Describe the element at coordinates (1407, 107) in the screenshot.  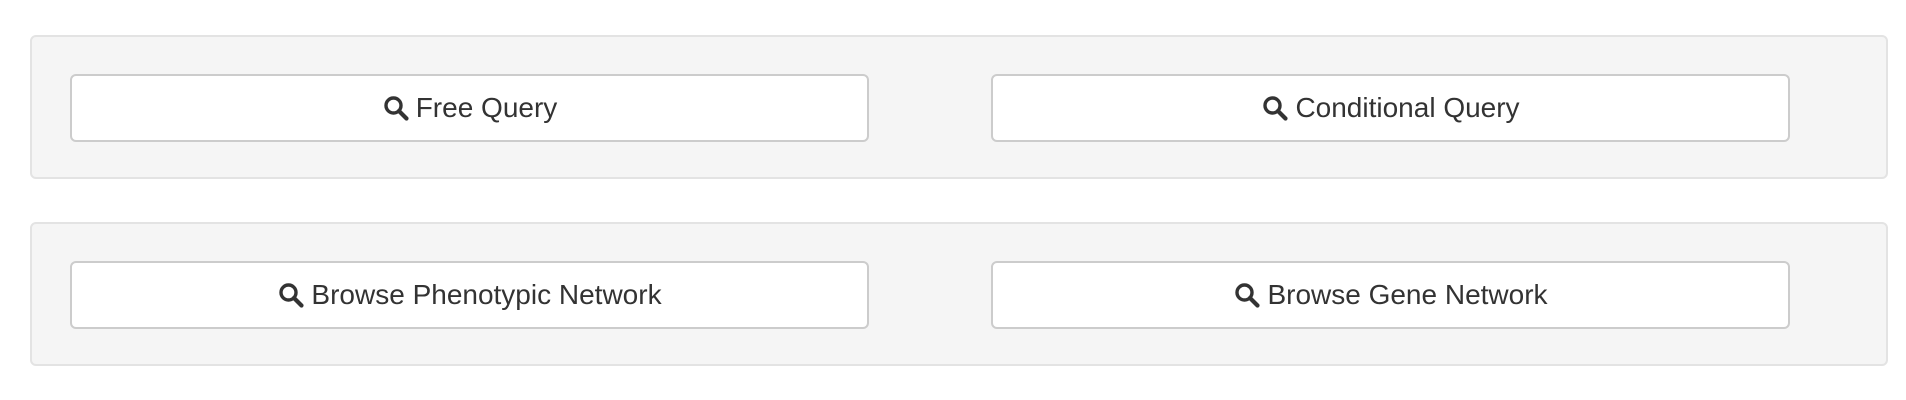
I see `conditional-query-label: Conditional Query` at that location.